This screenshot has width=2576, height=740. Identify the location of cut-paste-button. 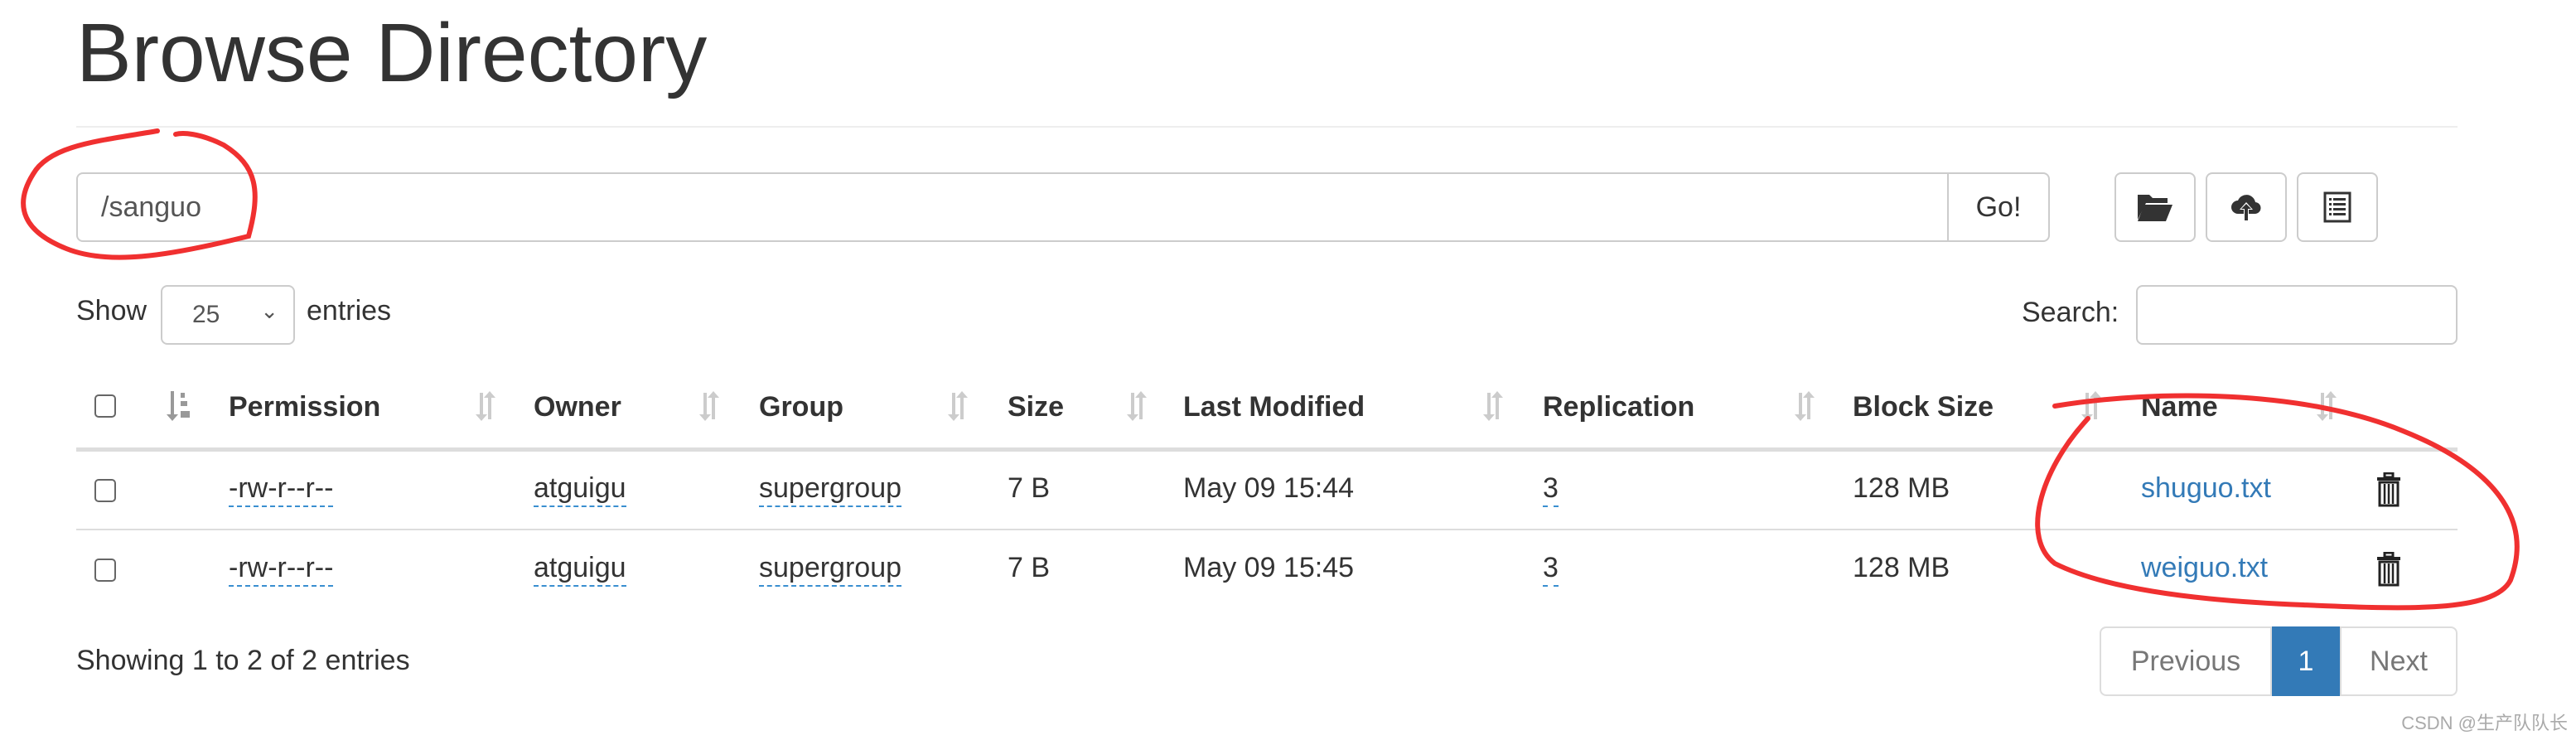
(2337, 207).